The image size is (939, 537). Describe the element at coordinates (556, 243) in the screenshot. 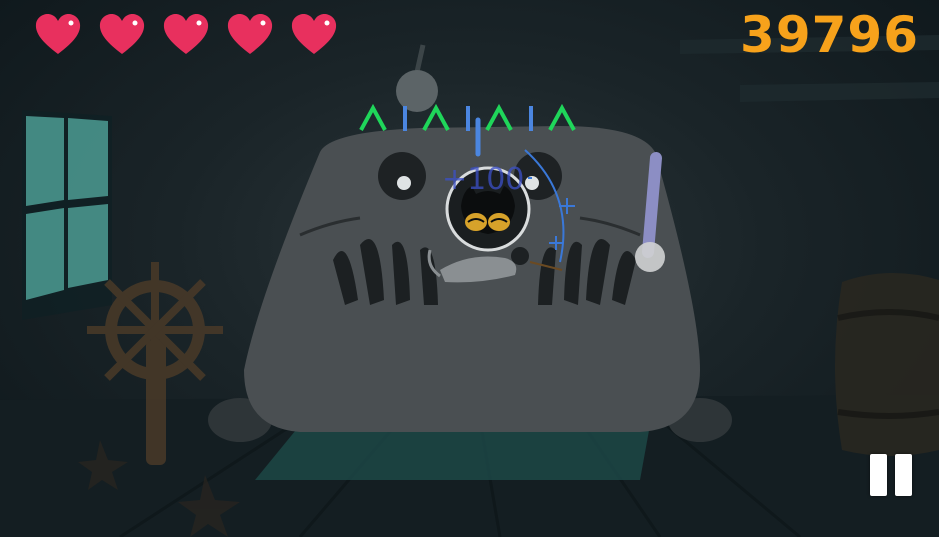

I see `sparkle-icon` at that location.